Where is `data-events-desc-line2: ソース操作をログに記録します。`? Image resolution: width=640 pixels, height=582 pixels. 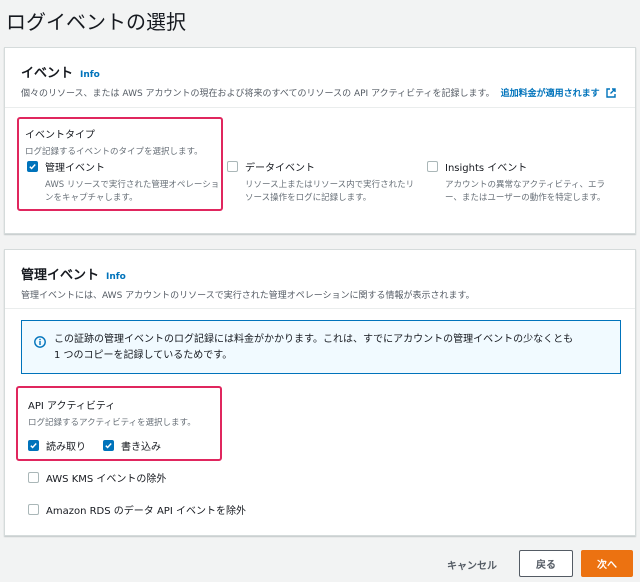
data-events-desc-line2: ソース操作をログに記録します。 is located at coordinates (308, 198).